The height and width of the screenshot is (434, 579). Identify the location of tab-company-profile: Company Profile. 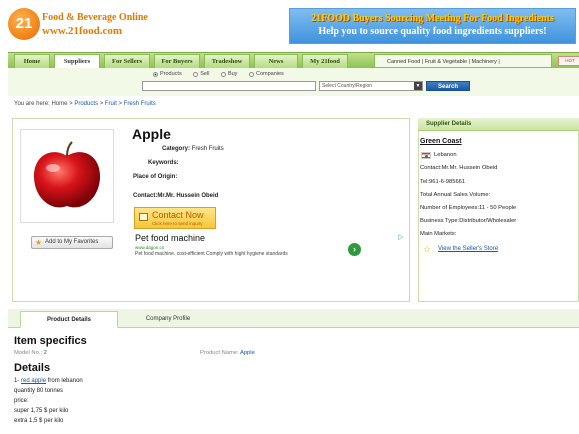
(168, 319).